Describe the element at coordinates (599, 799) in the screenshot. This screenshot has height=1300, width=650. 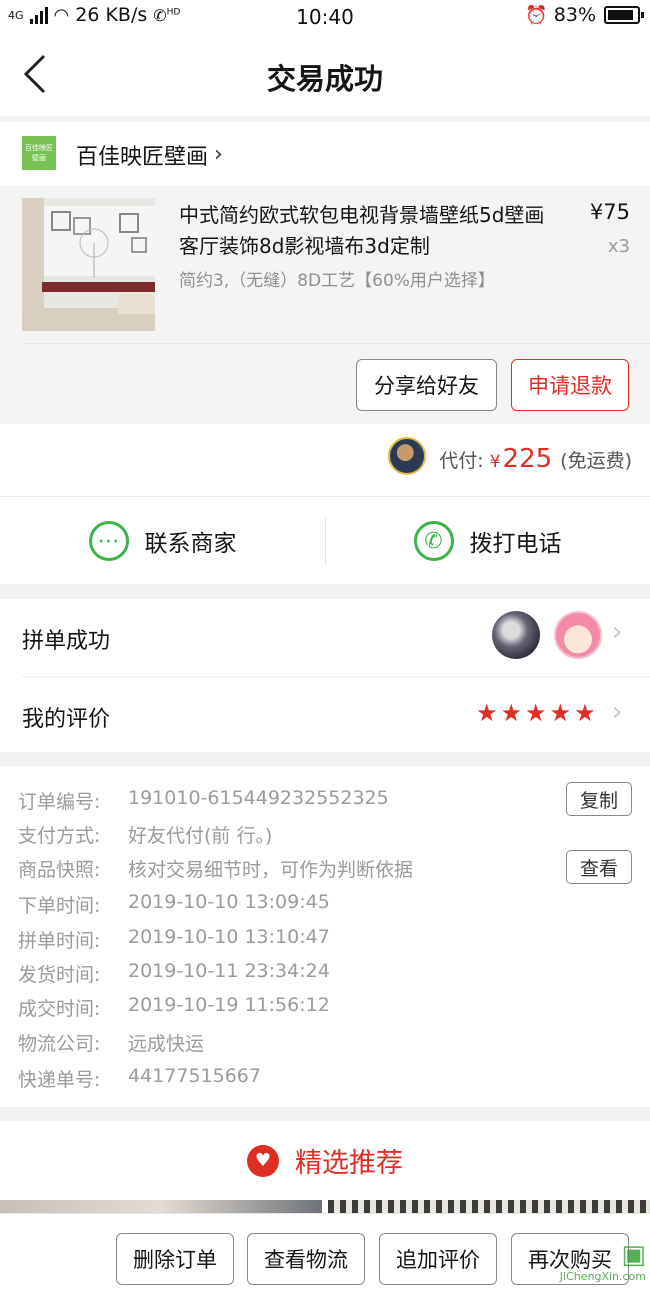
I see `copy-button: 复制` at that location.